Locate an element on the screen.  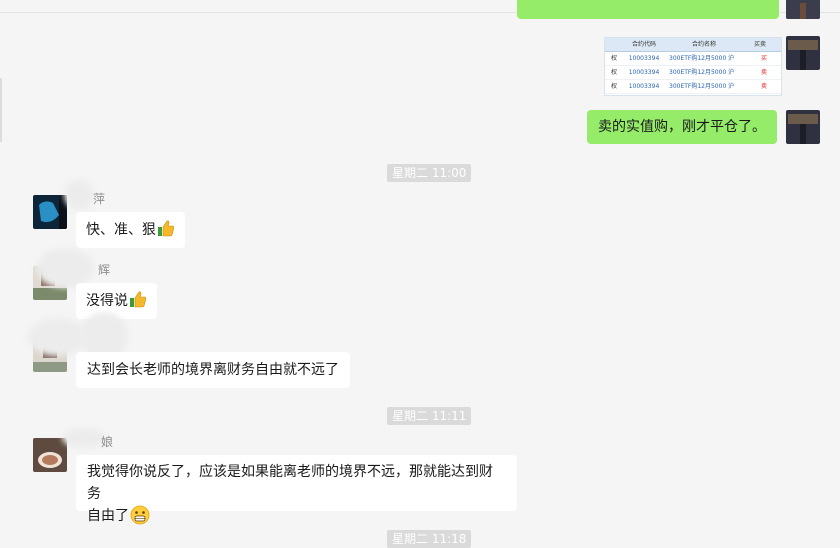
grin-emoji-icon is located at coordinates (140, 515).